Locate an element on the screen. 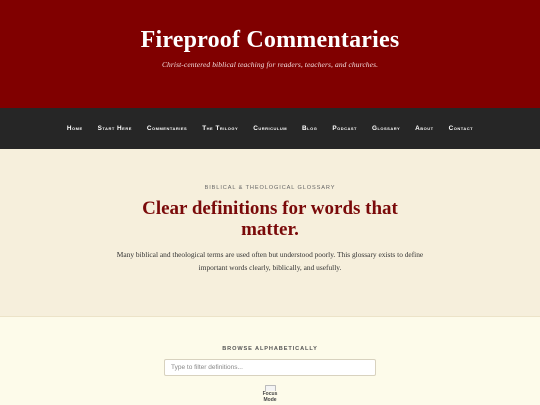 The height and width of the screenshot is (405, 540). focus-mode-button: Focus Mode is located at coordinates (270, 394).